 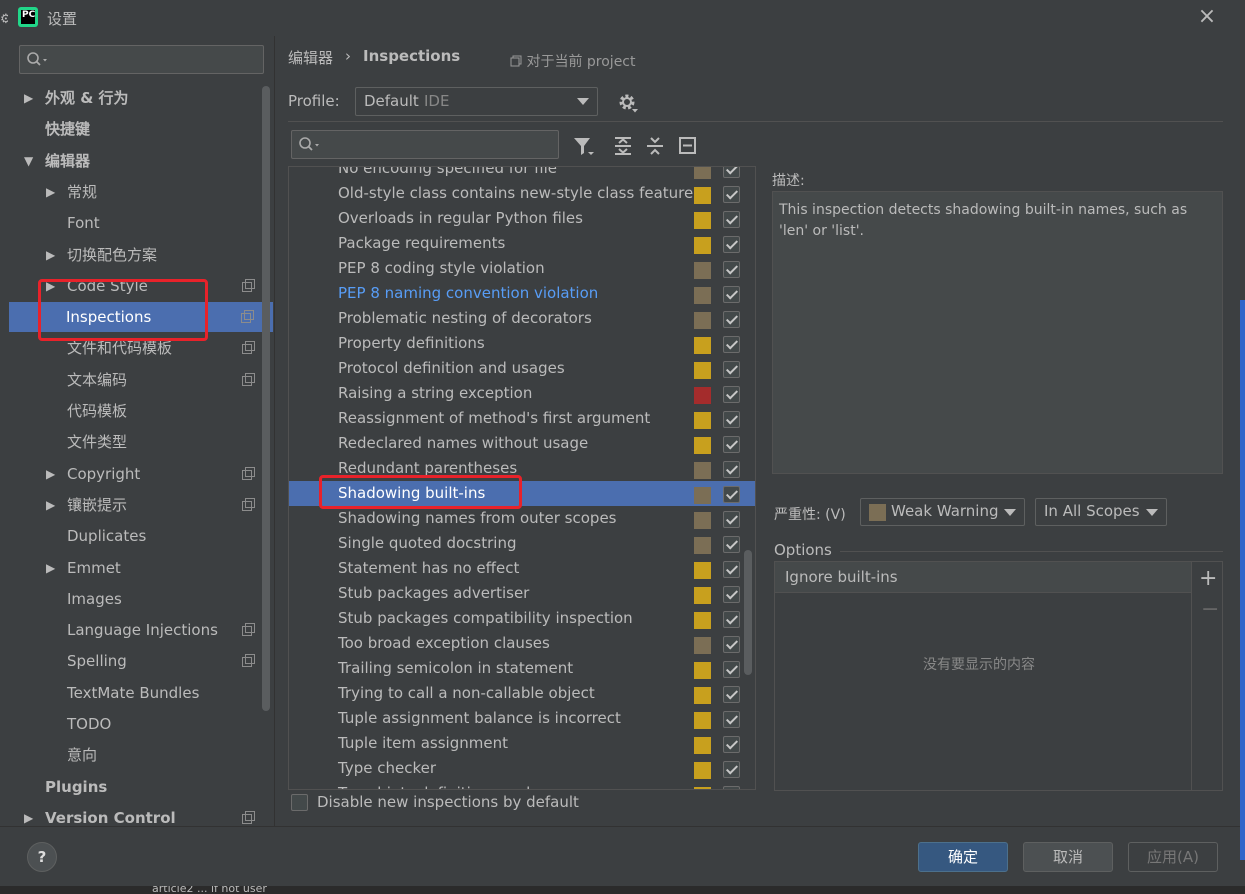 I want to click on sidebar-item: 文本编码, so click(x=142, y=380).